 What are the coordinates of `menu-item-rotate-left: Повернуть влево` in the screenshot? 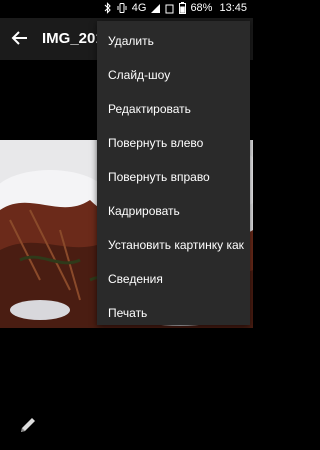 It's located at (173, 143).